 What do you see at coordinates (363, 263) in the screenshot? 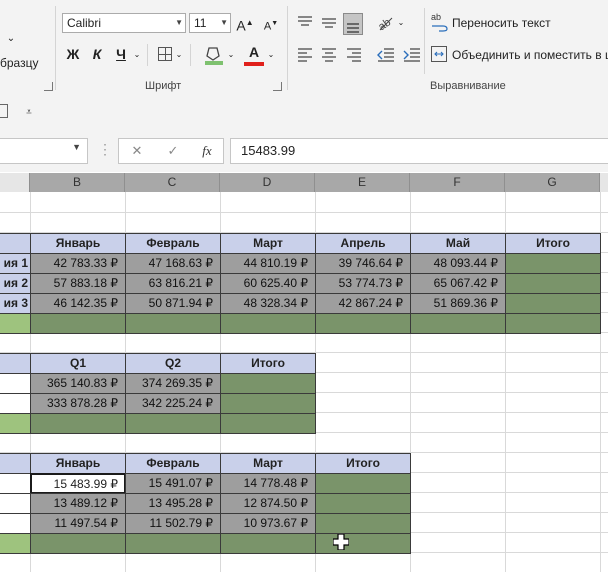
I see `table1-cell: 39 746.64 ₽` at bounding box center [363, 263].